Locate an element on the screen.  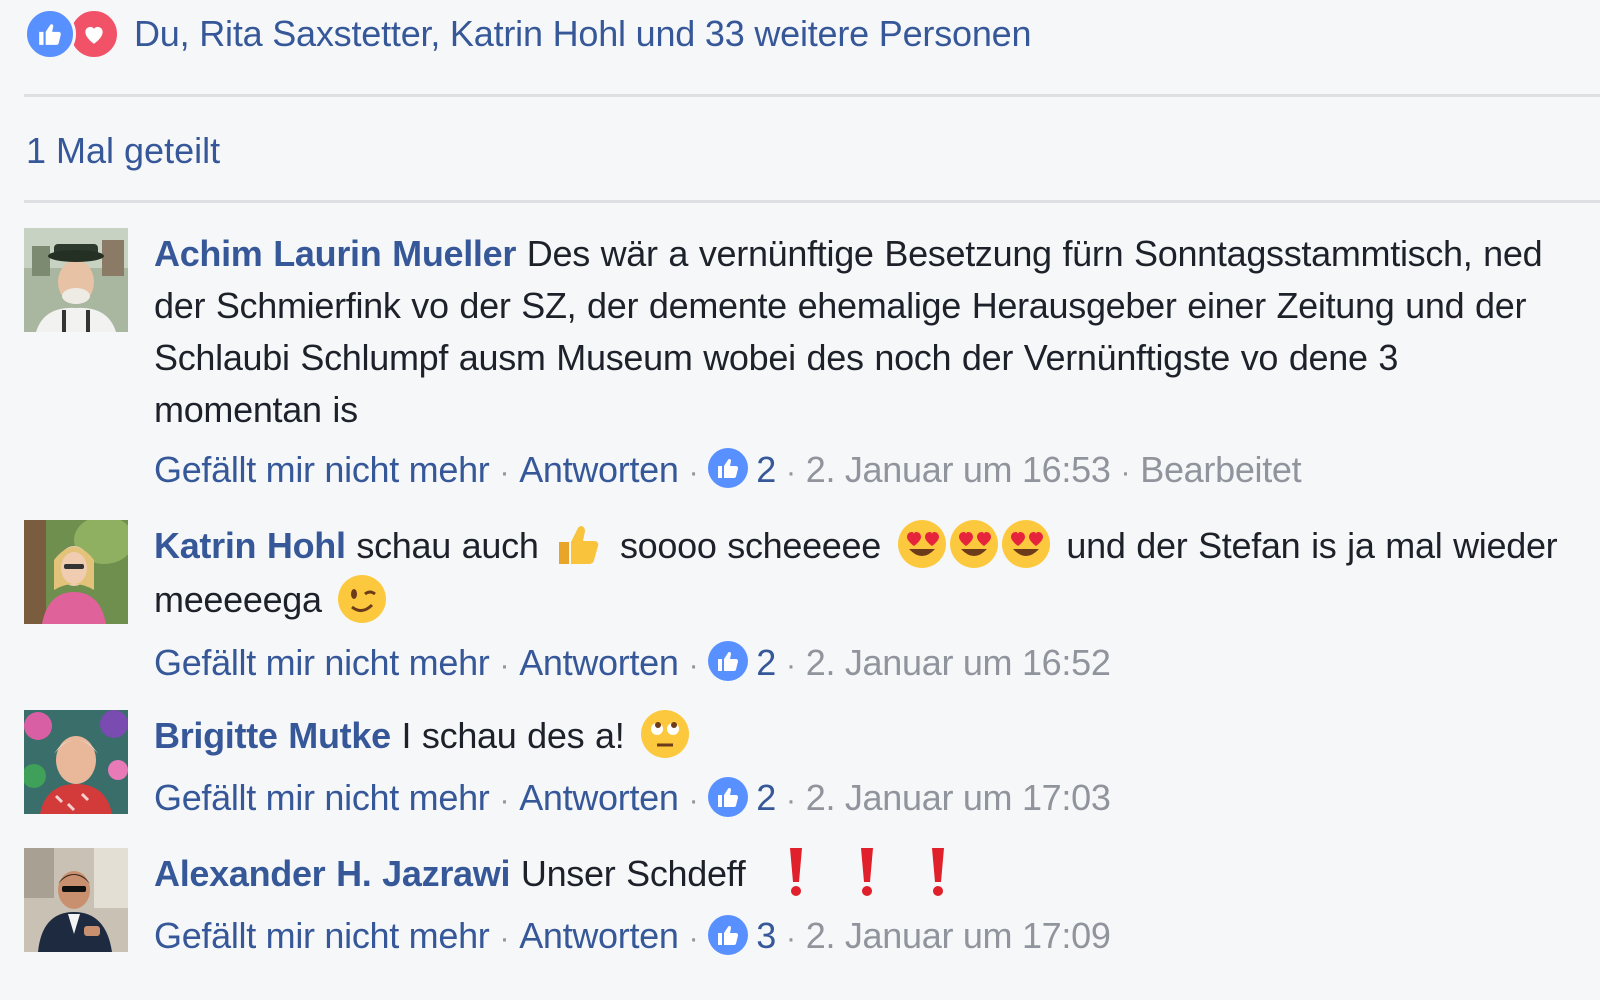
like-count-button: 3 is located at coordinates (742, 935).